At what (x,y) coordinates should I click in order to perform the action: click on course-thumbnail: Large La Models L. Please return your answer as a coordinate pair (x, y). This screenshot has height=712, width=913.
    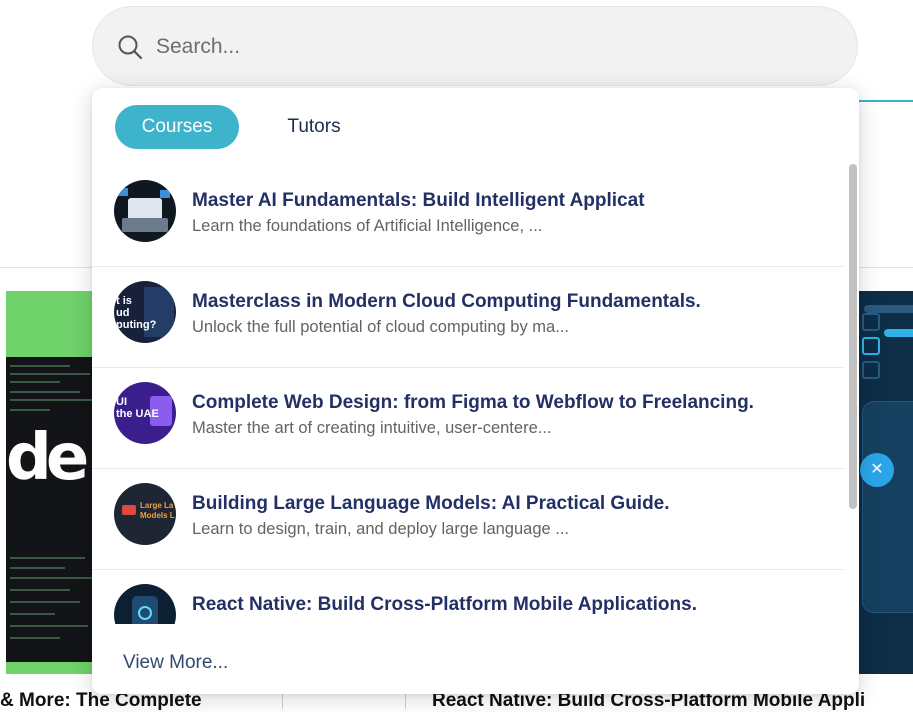
    Looking at the image, I should click on (145, 514).